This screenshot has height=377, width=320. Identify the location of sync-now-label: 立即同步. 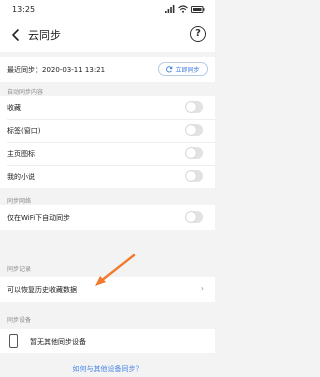
(187, 70).